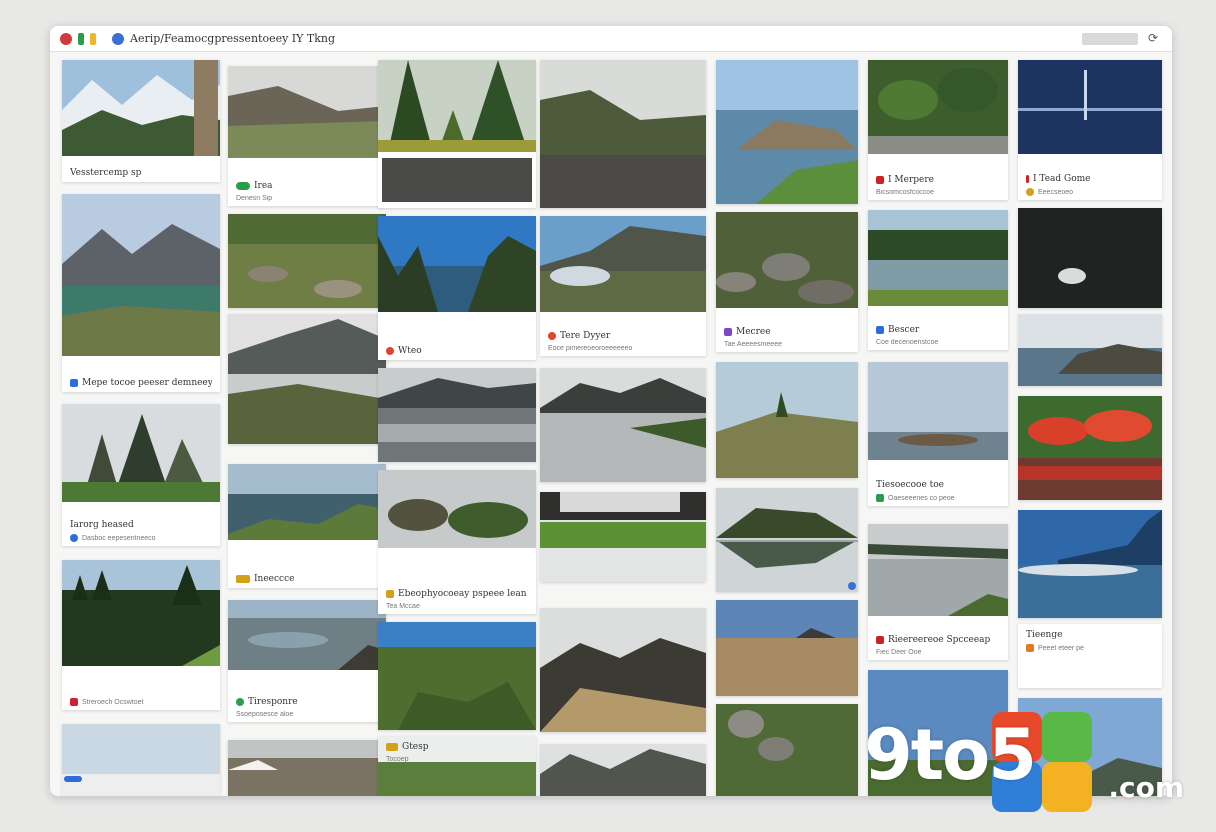  What do you see at coordinates (273, 702) in the screenshot?
I see `caption-title: Tiresponre` at bounding box center [273, 702].